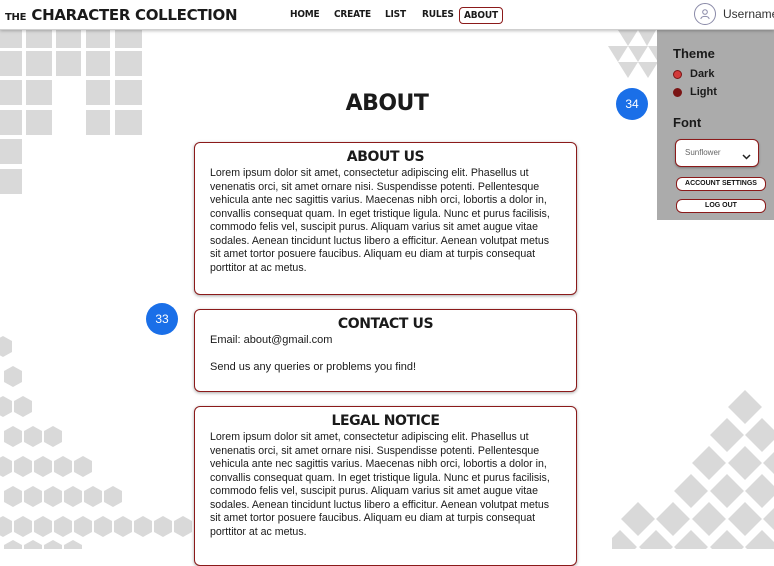 Image resolution: width=774 pixels, height=566 pixels. Describe the element at coordinates (721, 206) in the screenshot. I see `logout-button: LOG OUT` at that location.